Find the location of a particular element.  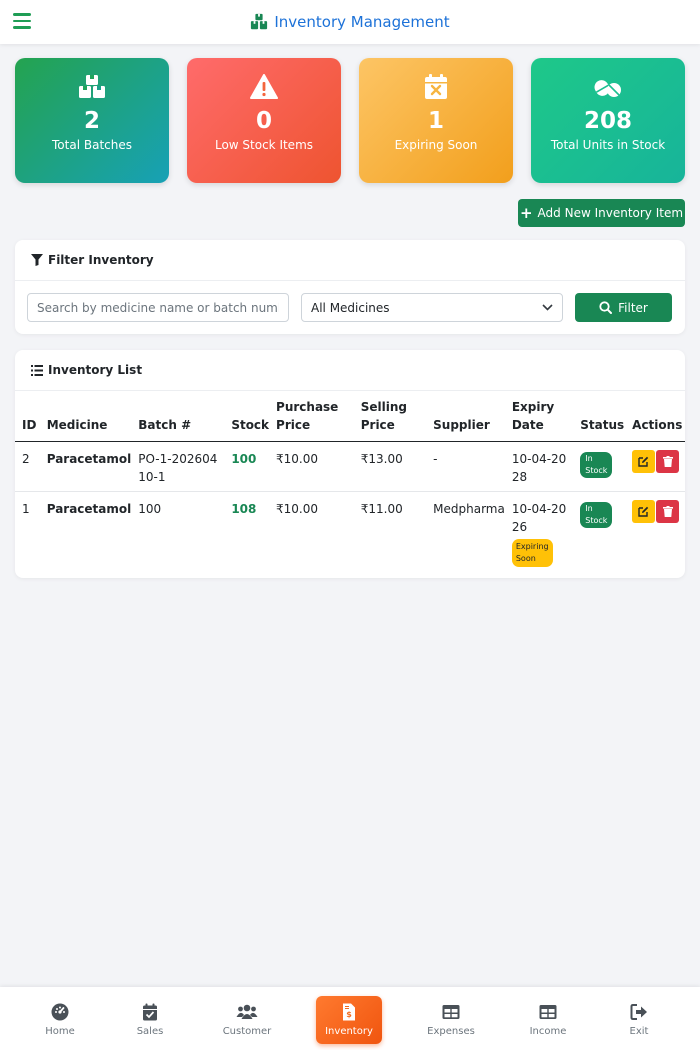

cell-supplier: Medpharma is located at coordinates (469, 508).